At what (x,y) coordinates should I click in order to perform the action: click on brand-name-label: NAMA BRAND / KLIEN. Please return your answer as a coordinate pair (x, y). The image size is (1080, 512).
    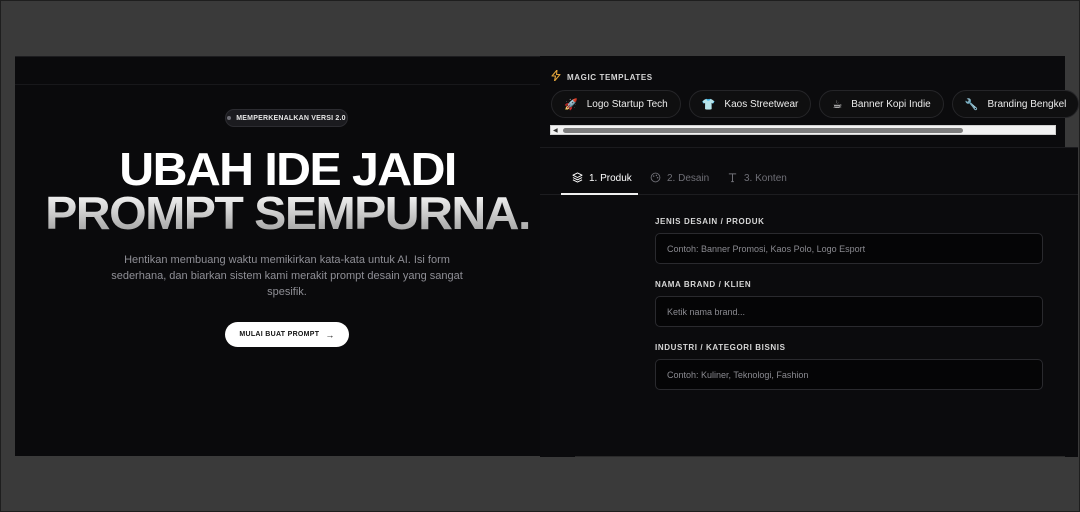
    Looking at the image, I should click on (703, 284).